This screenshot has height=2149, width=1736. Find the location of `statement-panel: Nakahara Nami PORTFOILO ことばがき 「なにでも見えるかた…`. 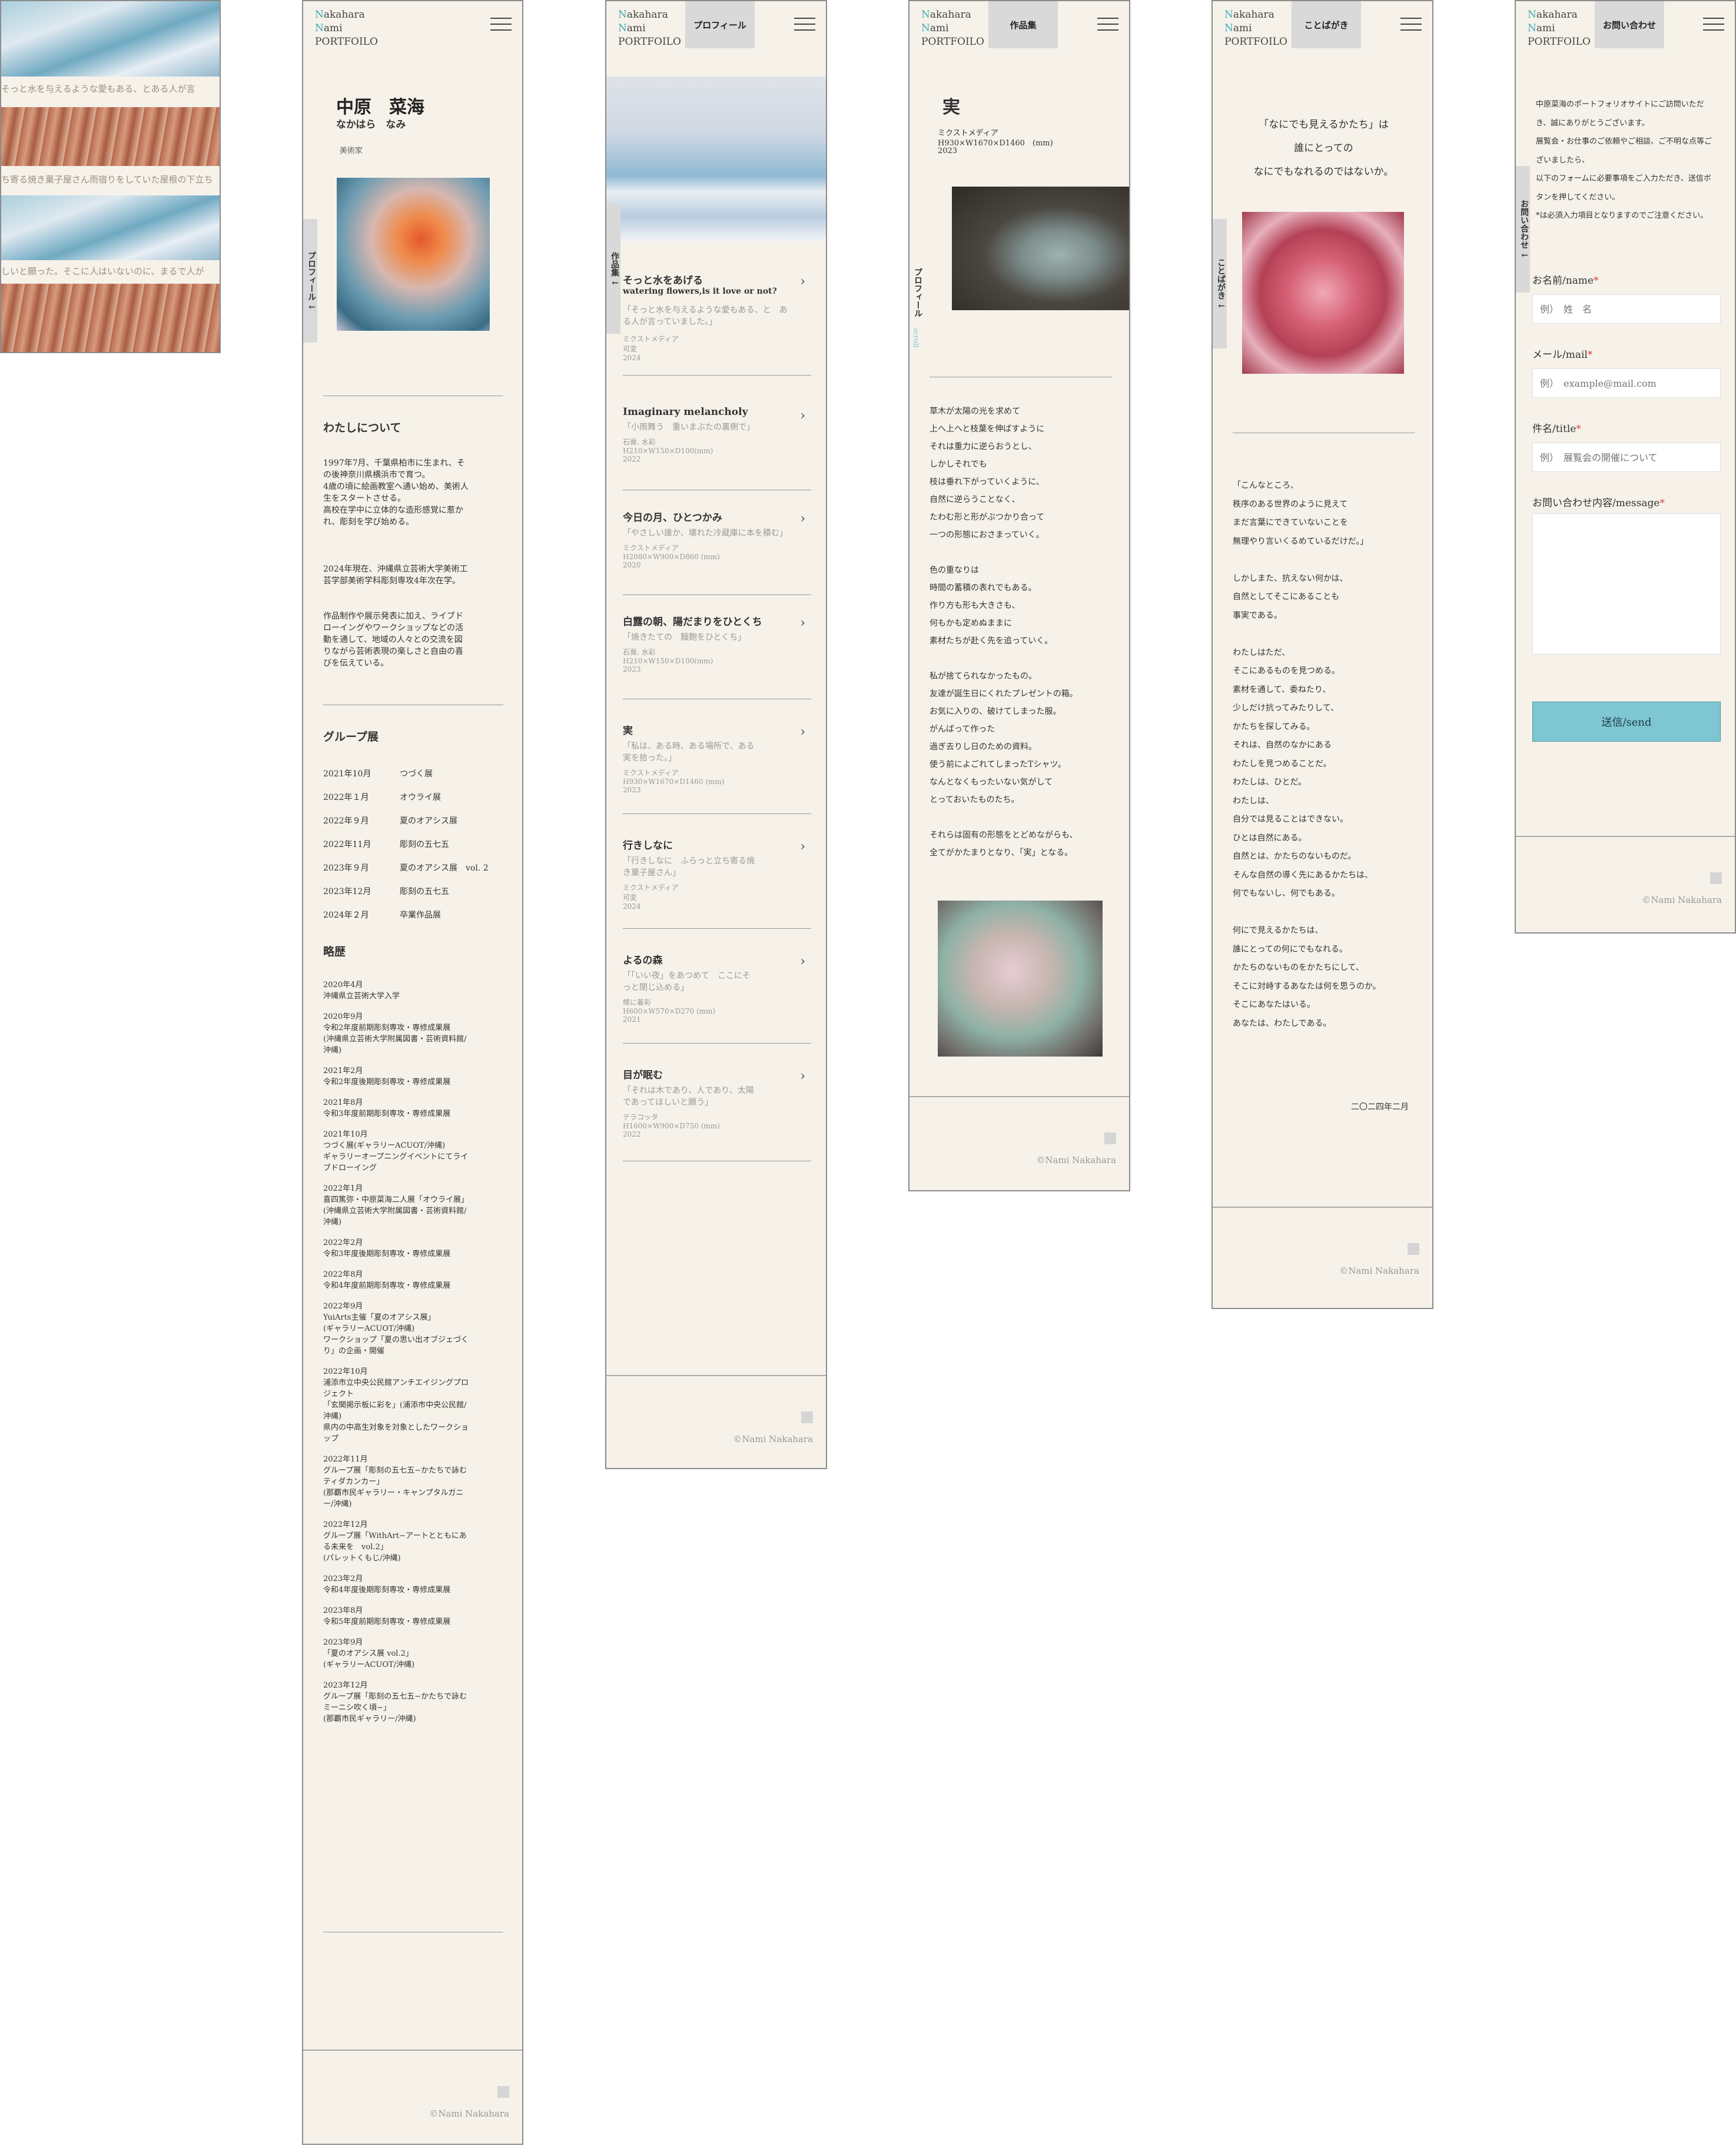

statement-panel: Nakahara Nami PORTFOILO ことばがき 「なにでも見えるかた… is located at coordinates (1322, 654).